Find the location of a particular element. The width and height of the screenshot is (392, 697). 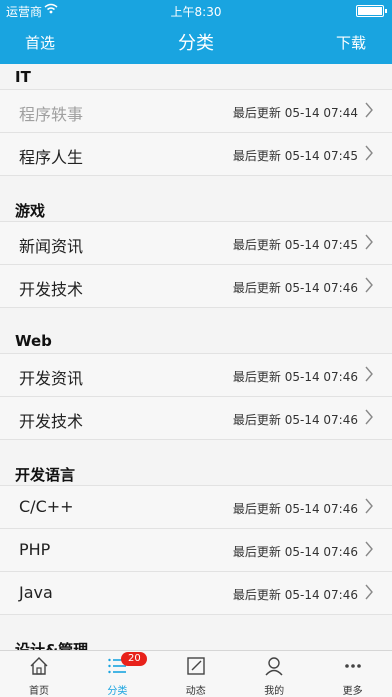

section-title: Web is located at coordinates (196, 341).